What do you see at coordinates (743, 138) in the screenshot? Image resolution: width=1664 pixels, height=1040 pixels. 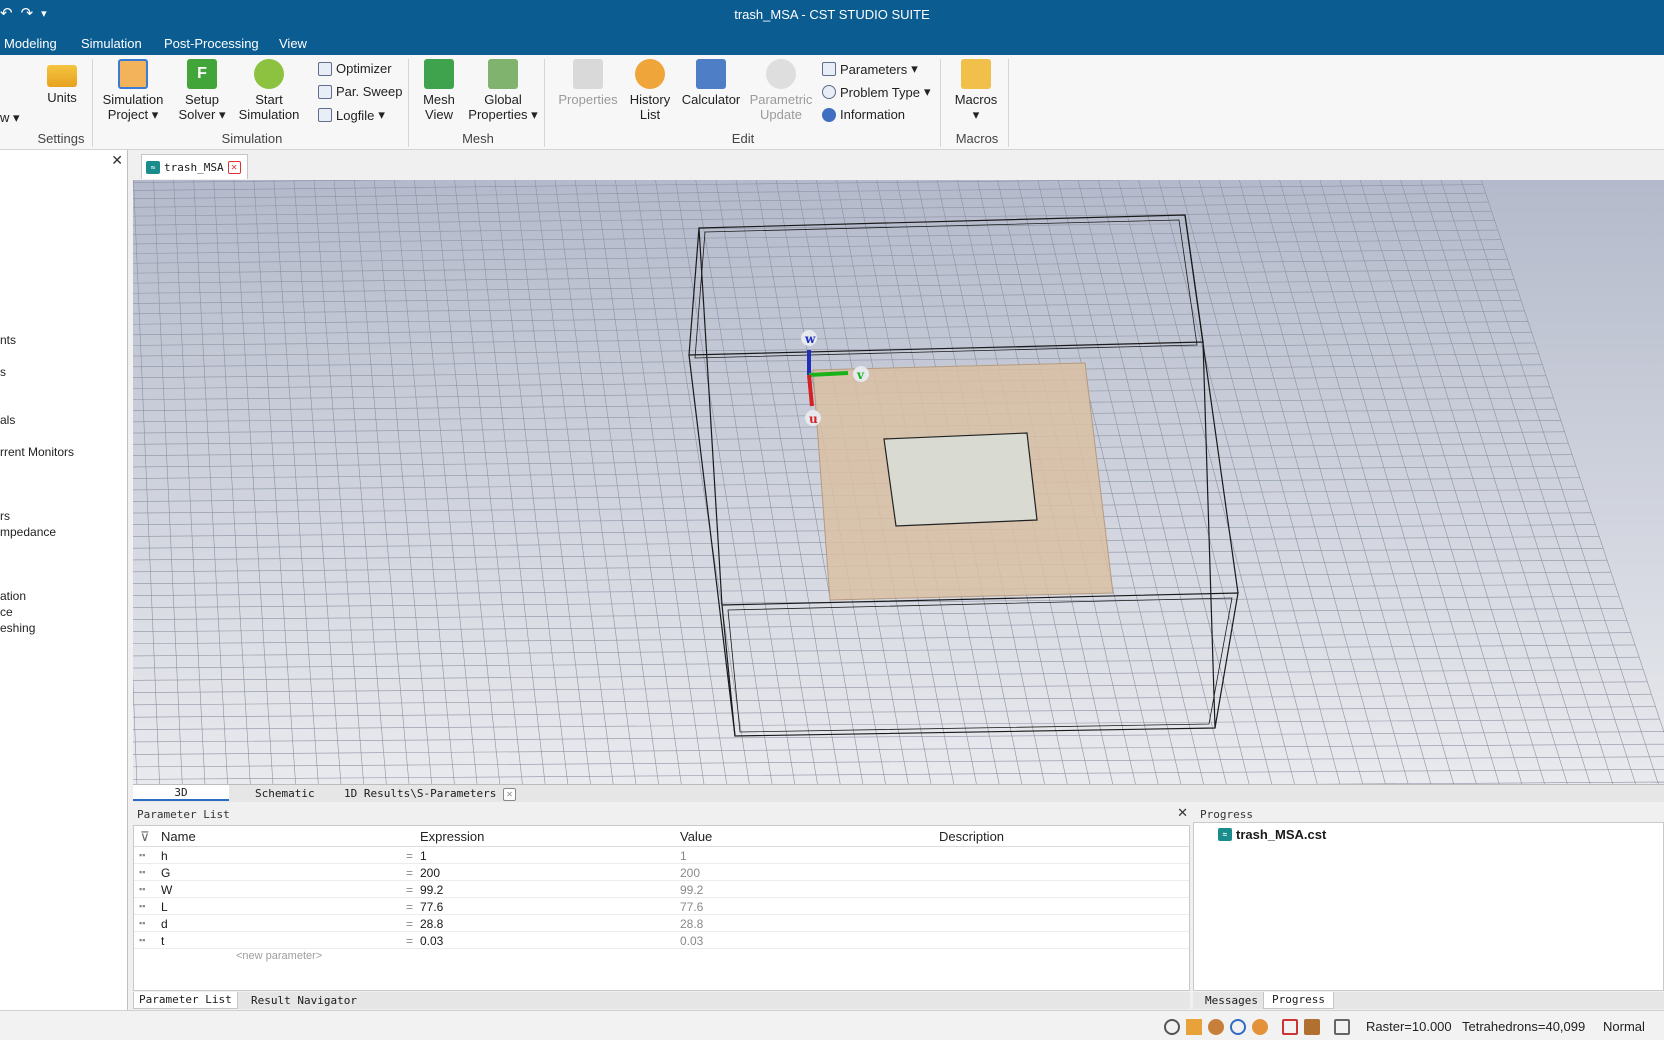 I see `group-label-edit: Edit` at bounding box center [743, 138].